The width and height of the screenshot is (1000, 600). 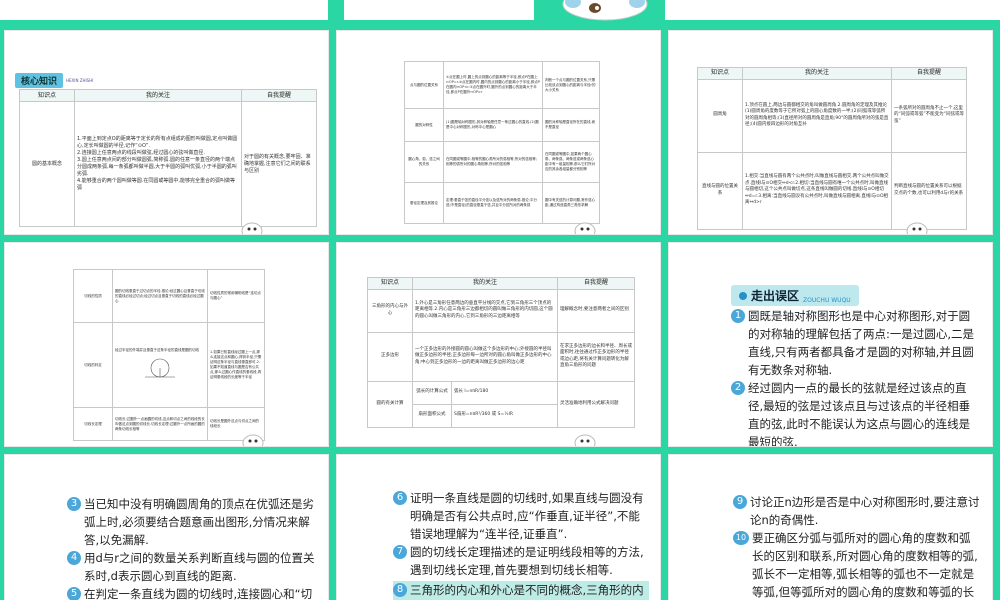 What do you see at coordinates (596, 310) in the screenshot?
I see `row-remind: 理解概念时,要注意两者之间的区别` at bounding box center [596, 310].